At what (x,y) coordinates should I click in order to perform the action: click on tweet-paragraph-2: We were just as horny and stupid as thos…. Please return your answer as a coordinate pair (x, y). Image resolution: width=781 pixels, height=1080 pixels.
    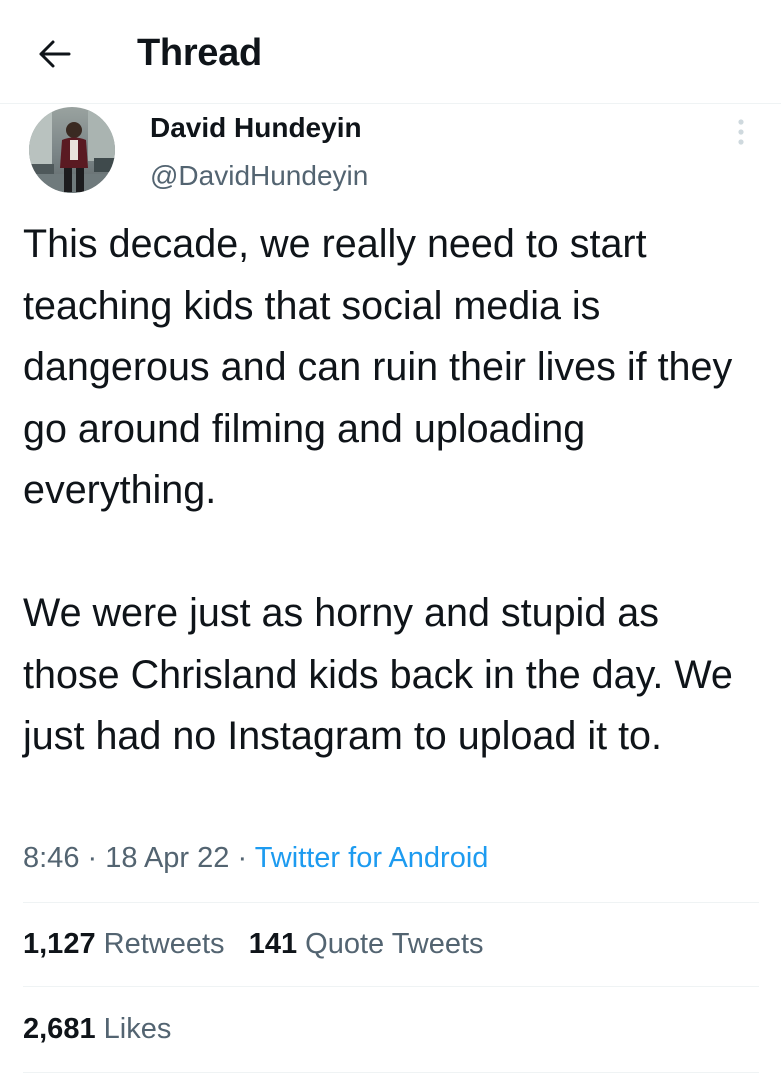
    Looking at the image, I should click on (378, 674).